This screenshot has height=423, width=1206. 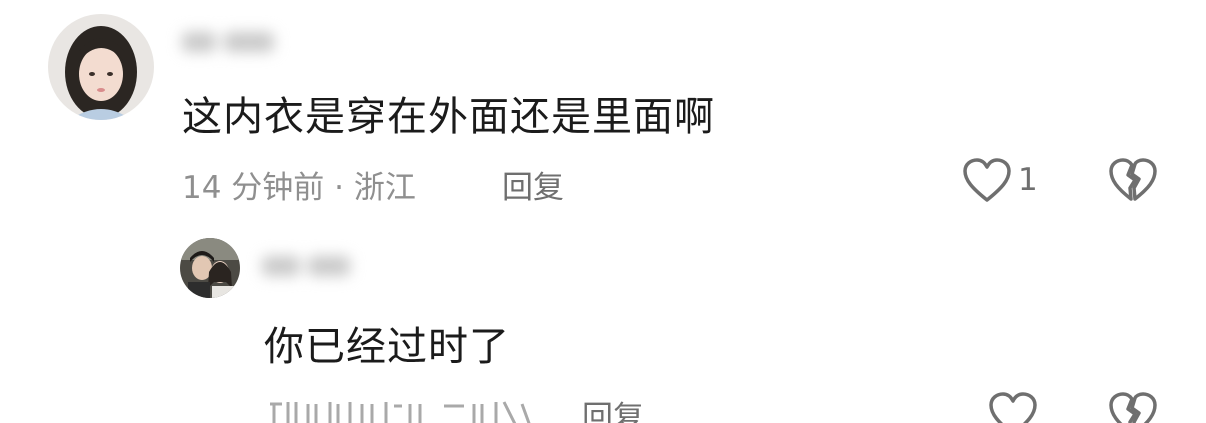 I want to click on reply-button-2: 回复, so click(x=613, y=408).